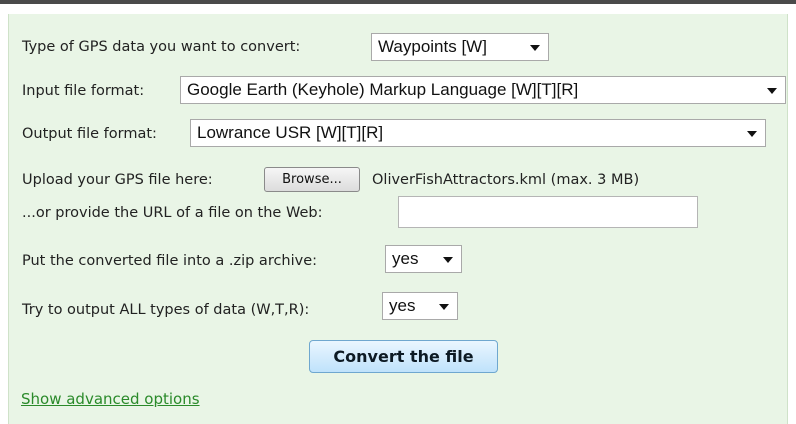  What do you see at coordinates (432, 46) in the screenshot?
I see `gps-type-value: Waypoints [W]` at bounding box center [432, 46].